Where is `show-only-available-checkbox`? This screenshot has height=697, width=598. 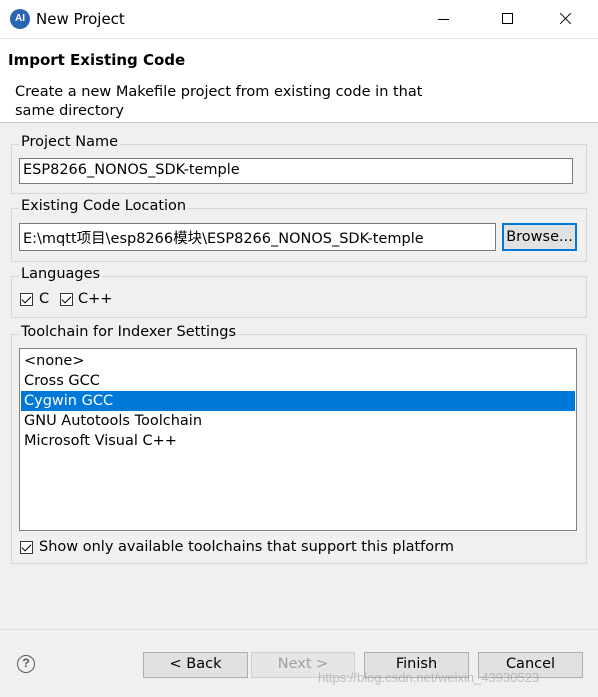 show-only-available-checkbox is located at coordinates (26, 547).